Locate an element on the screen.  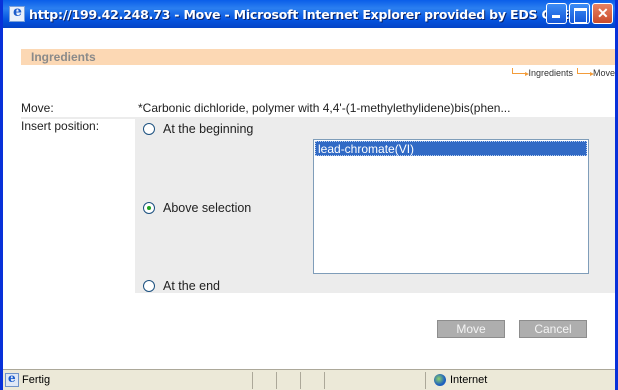
radio-button-checked is located at coordinates (149, 208).